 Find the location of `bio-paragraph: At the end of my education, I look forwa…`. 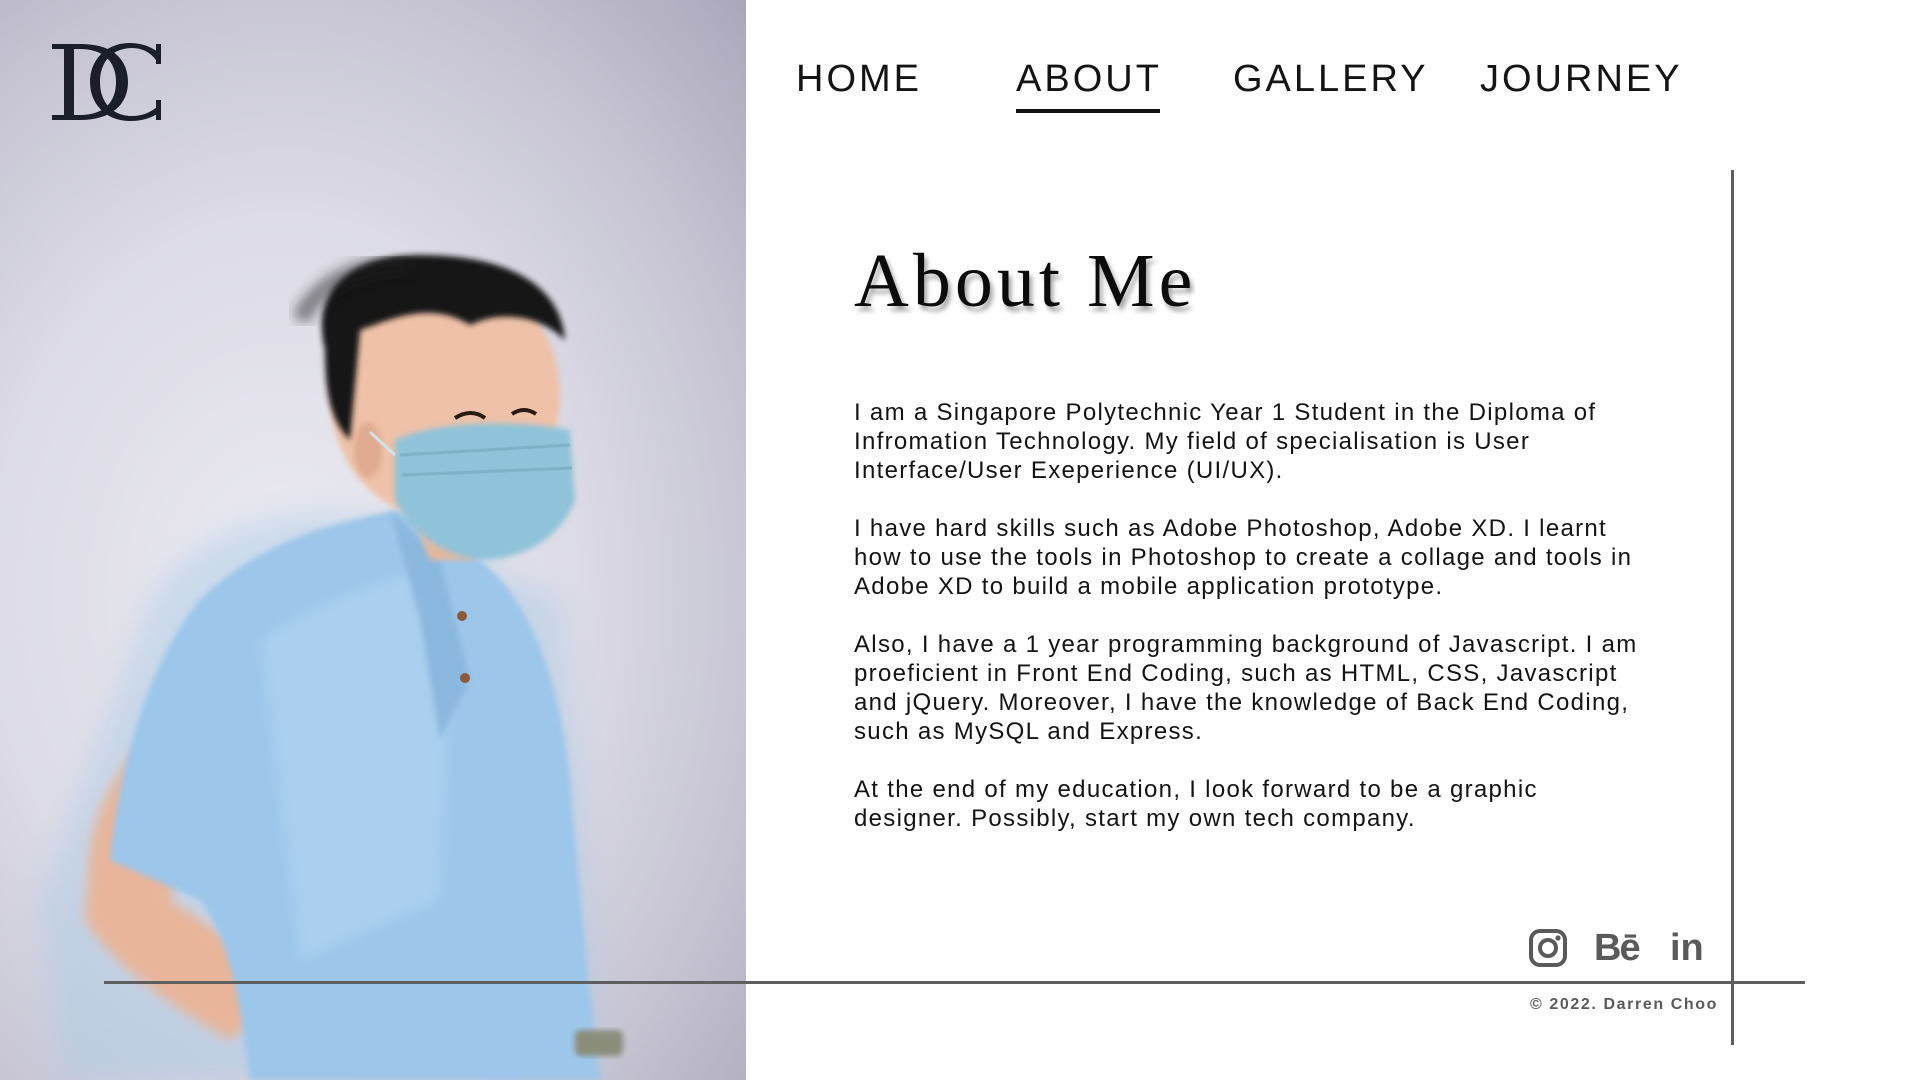

bio-paragraph: At the end of my education, I look forwa… is located at coordinates (1196, 804).